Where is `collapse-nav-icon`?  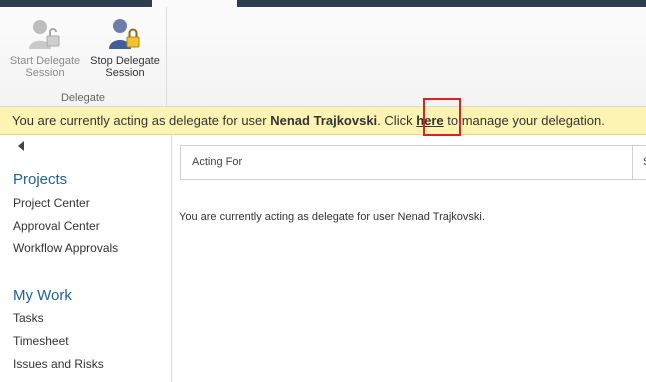 collapse-nav-icon is located at coordinates (21, 146).